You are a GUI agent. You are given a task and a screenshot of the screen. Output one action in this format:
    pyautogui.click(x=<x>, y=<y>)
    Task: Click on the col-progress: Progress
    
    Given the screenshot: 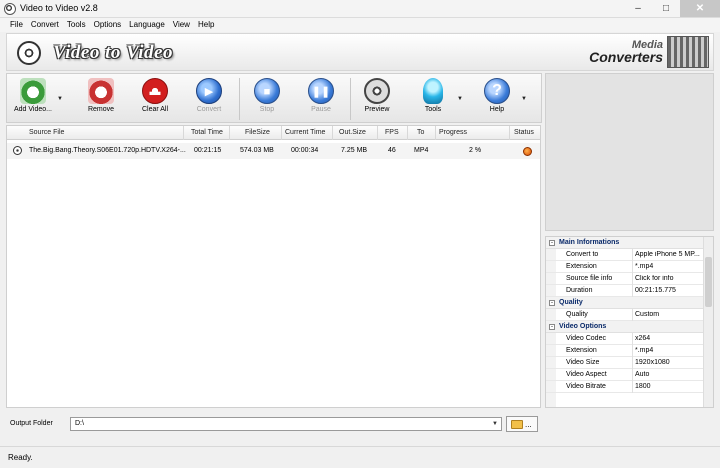 What is the action you would take?
    pyautogui.click(x=453, y=132)
    